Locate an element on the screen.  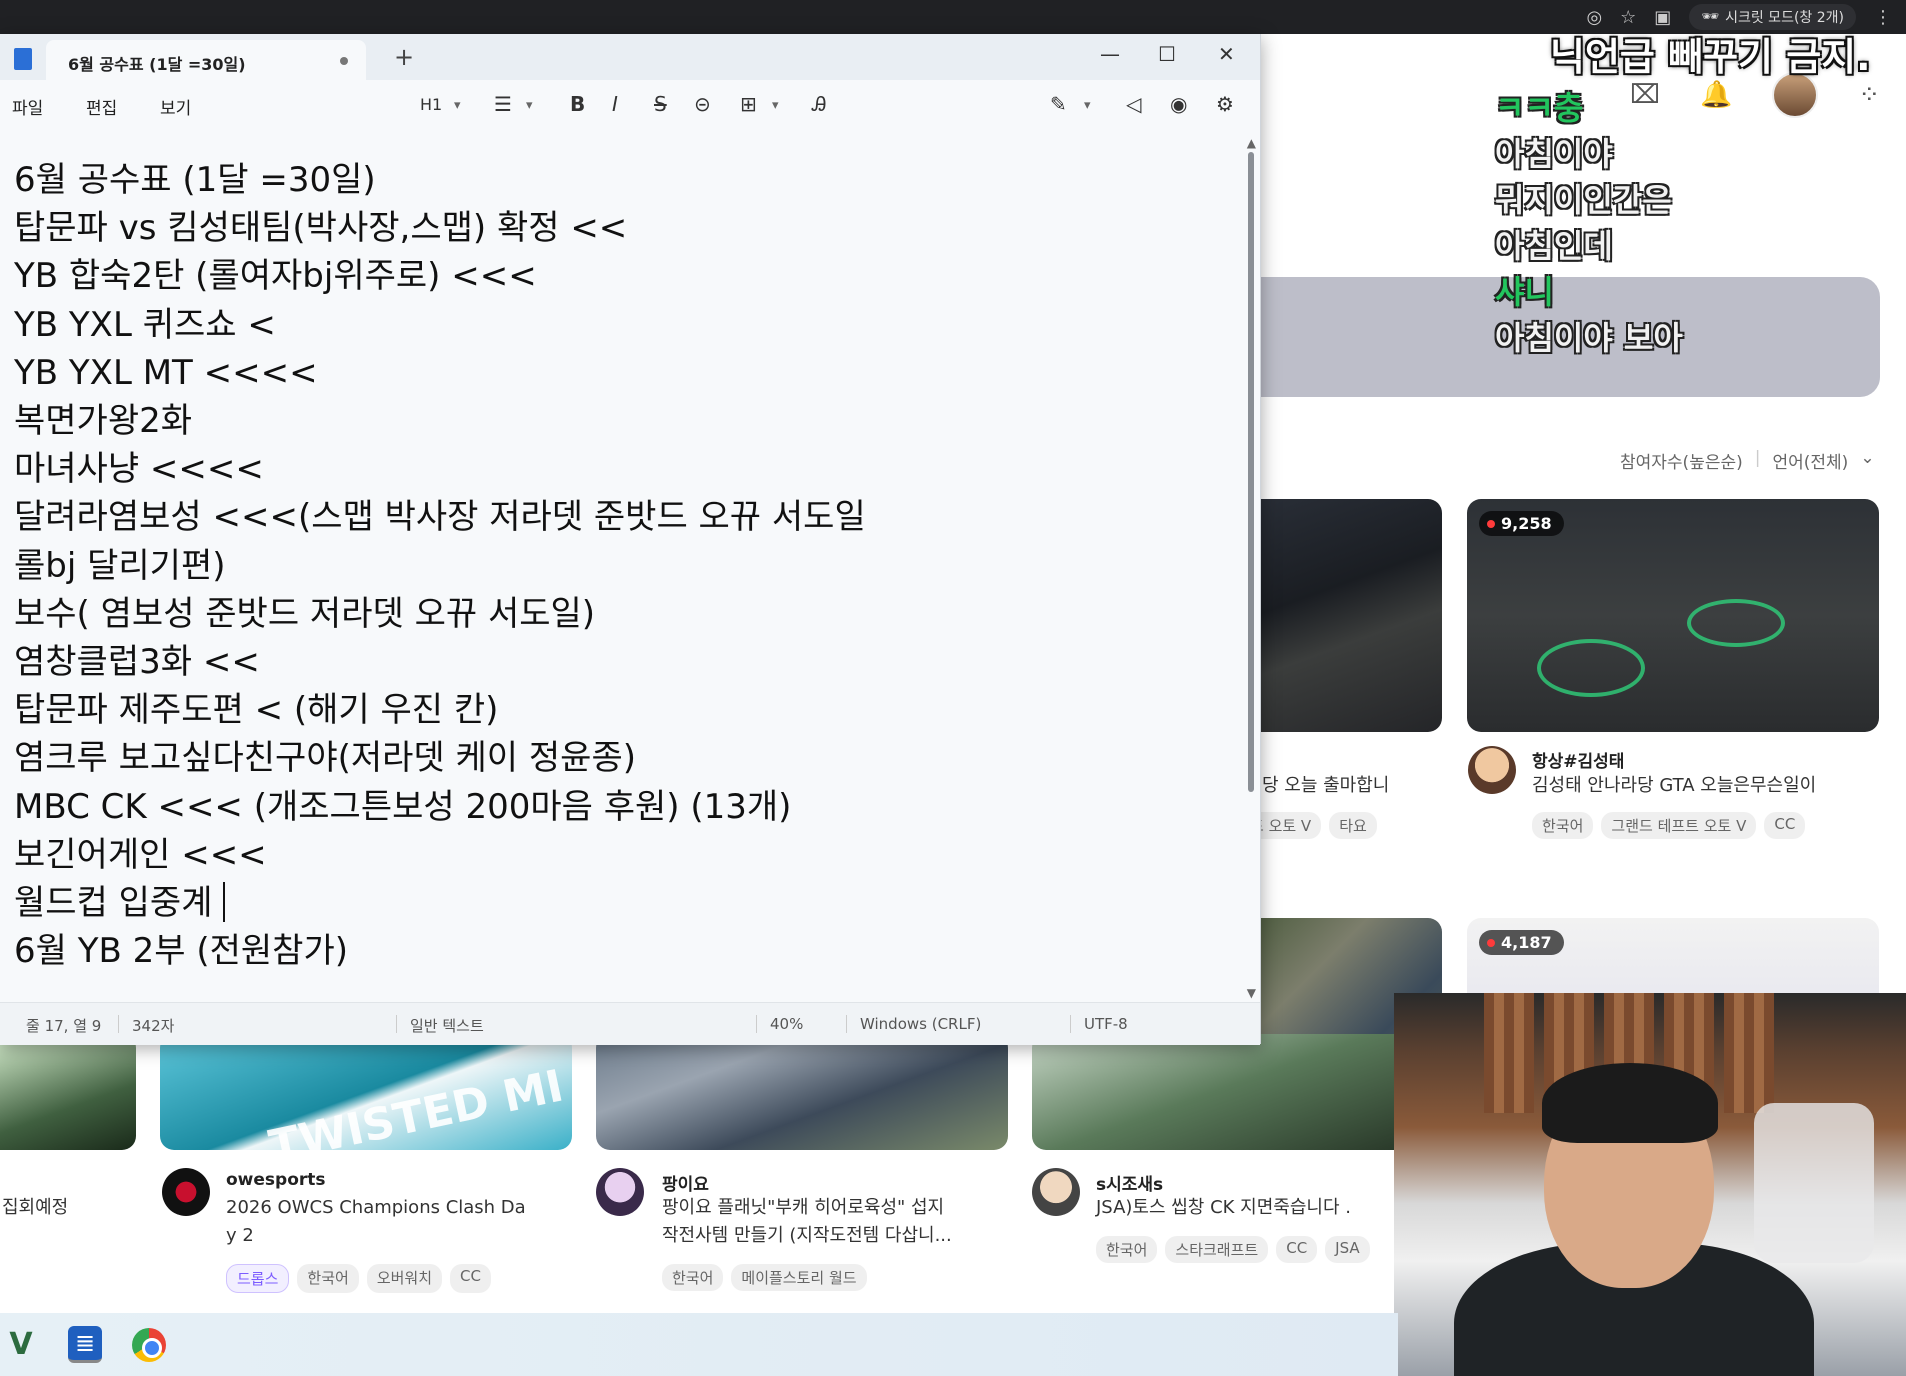
language-dropdown: 언어(전체) is located at coordinates (1810, 460).